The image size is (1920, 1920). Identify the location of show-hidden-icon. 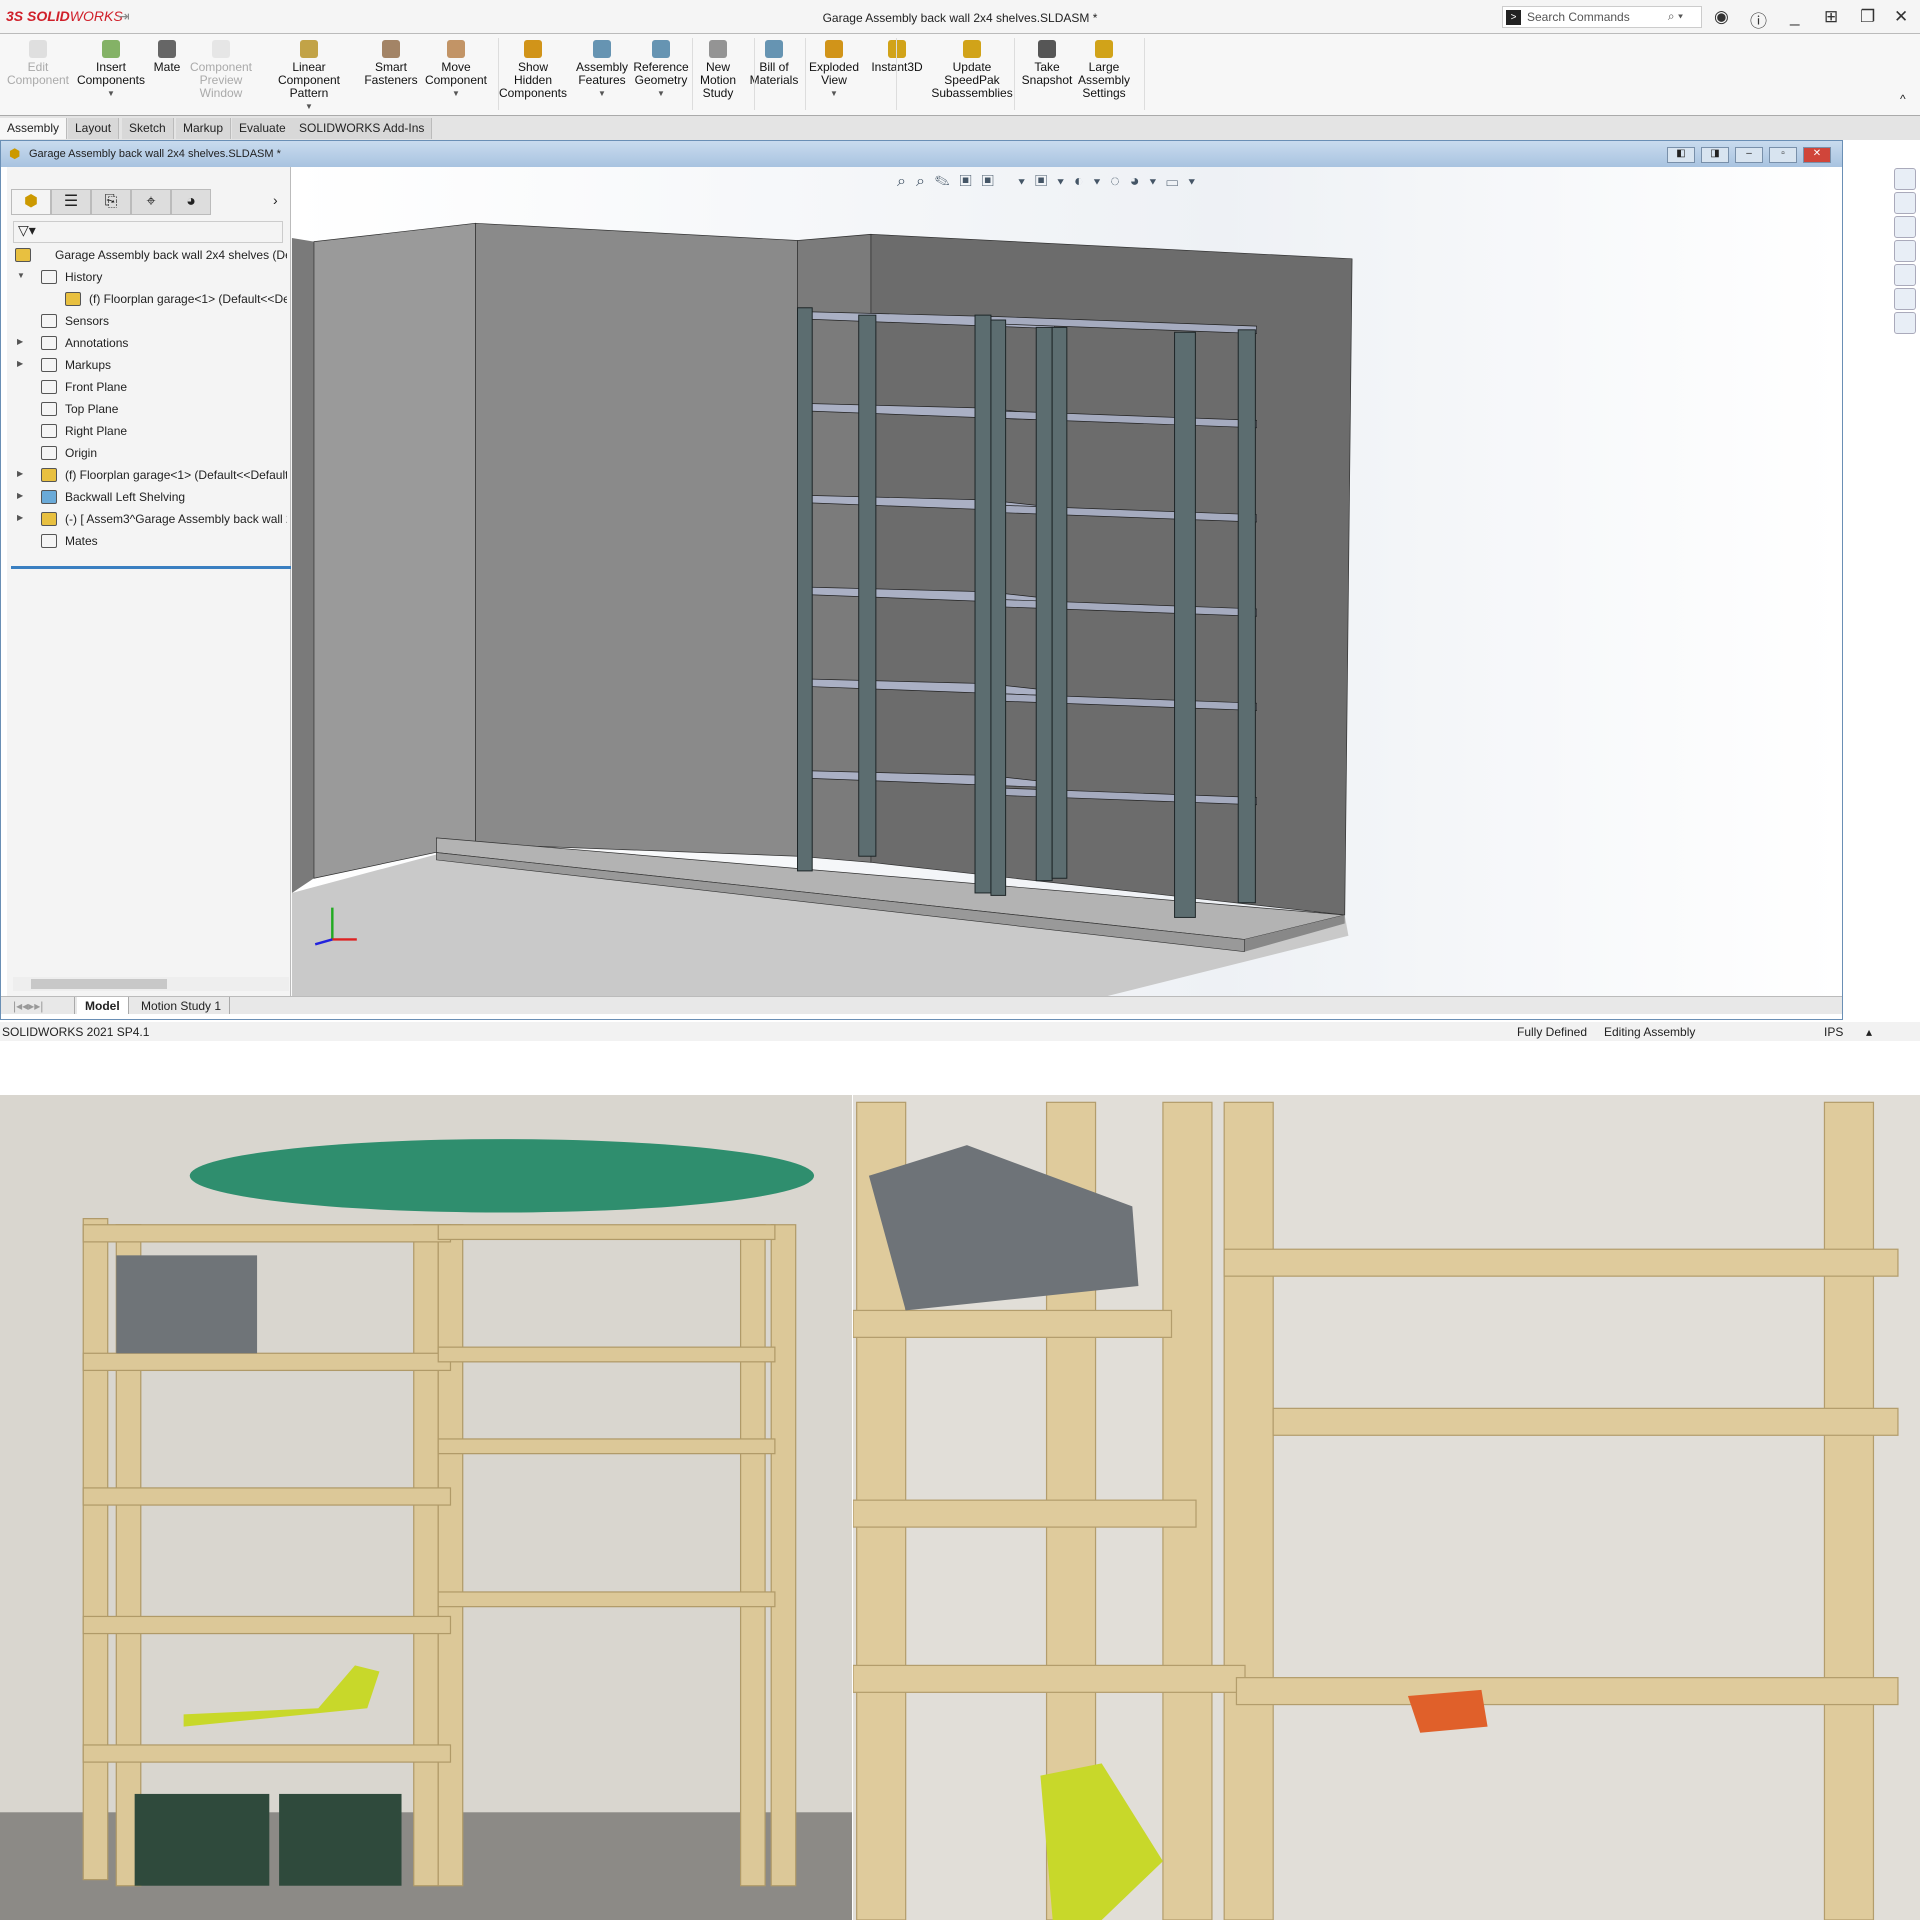
(533, 49).